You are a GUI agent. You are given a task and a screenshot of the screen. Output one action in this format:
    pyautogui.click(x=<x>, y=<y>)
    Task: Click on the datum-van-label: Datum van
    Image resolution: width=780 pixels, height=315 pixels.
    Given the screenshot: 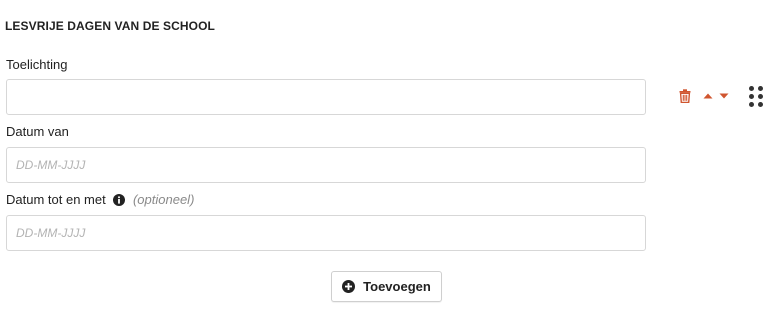 What is the action you would take?
    pyautogui.click(x=37, y=131)
    